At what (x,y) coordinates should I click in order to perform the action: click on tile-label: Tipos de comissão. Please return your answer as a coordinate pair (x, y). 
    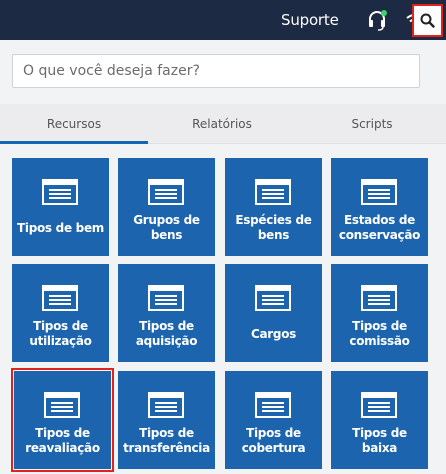
    Looking at the image, I should click on (379, 333).